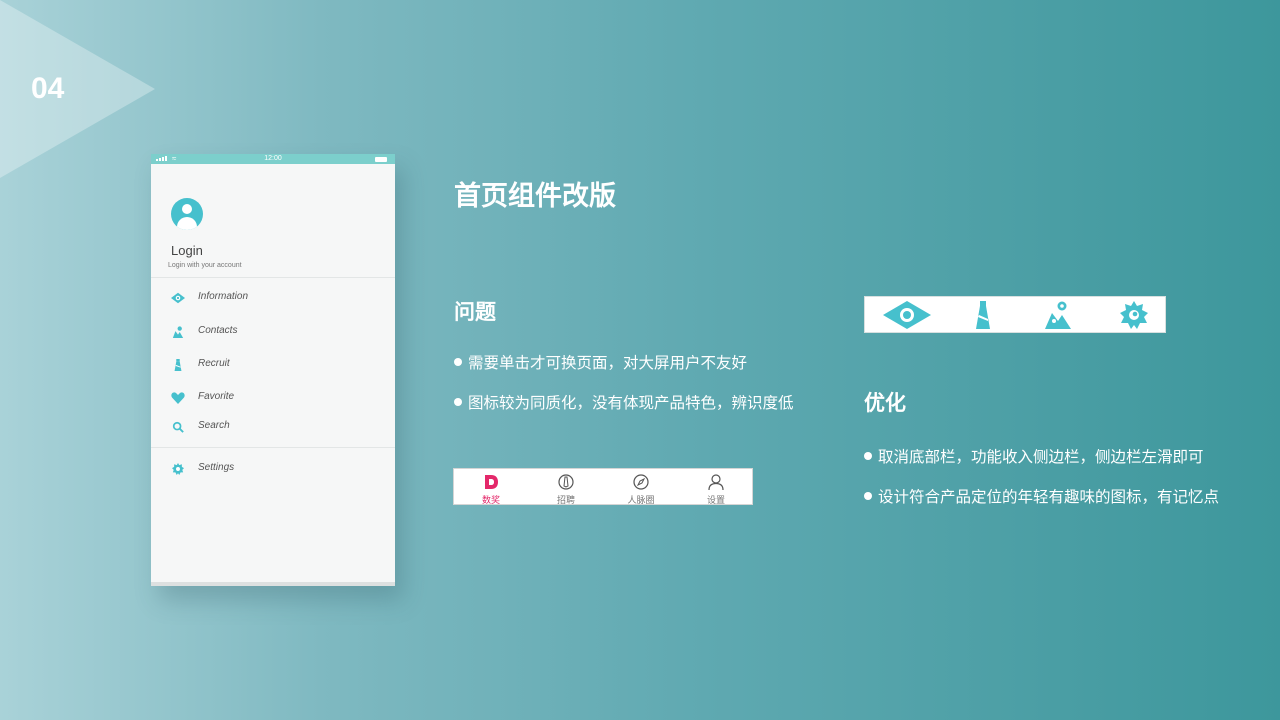 The width and height of the screenshot is (1280, 720). I want to click on optimize-bullet: 设计符合产品定位的年轻有趣味的图标，有记忆点, so click(1041, 496).